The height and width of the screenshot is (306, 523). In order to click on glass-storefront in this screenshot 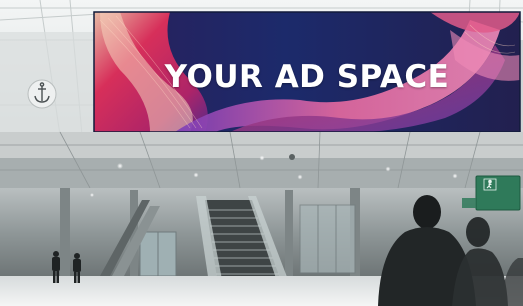, I will do `click(327, 239)`.